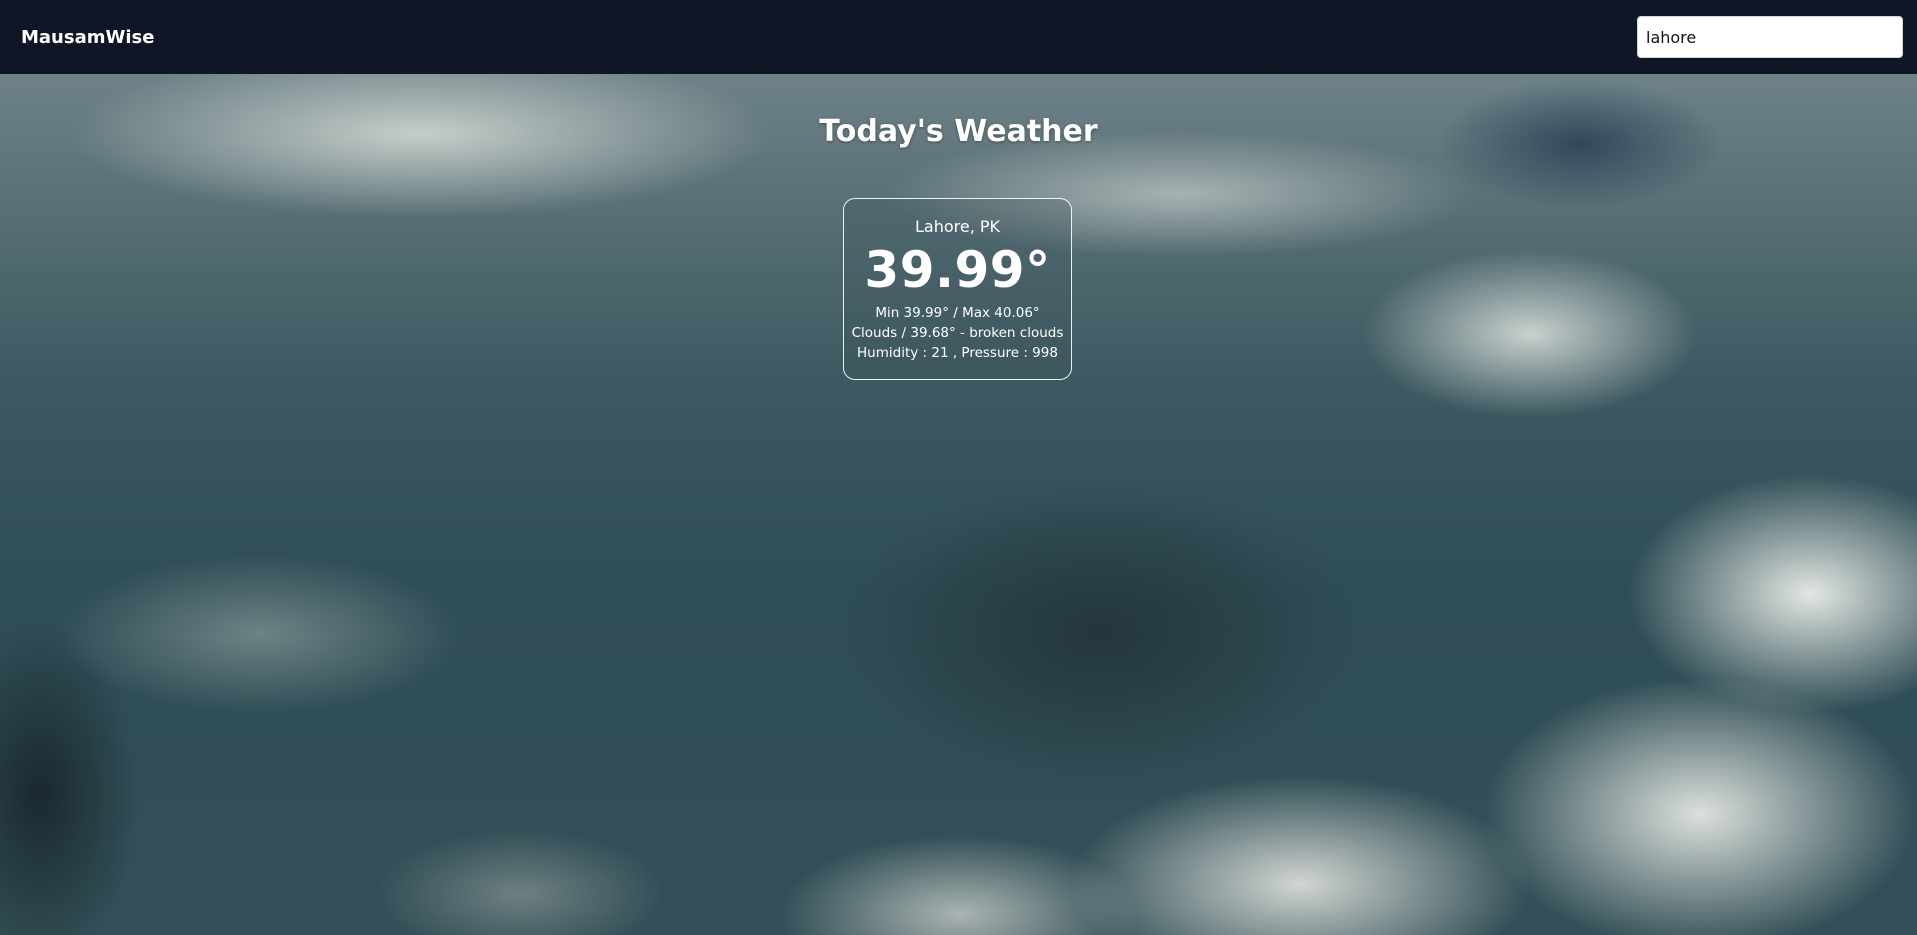 The height and width of the screenshot is (935, 1917). Describe the element at coordinates (957, 270) in the screenshot. I see `temperature-value: 39.99°` at that location.